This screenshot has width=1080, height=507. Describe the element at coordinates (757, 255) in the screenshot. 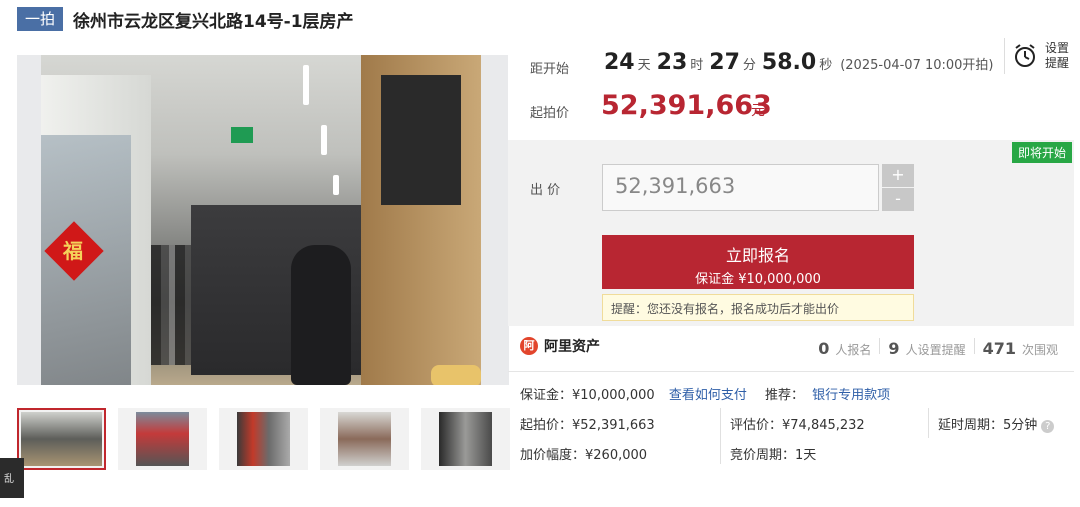

I see `register-button-label: 立即报名` at that location.